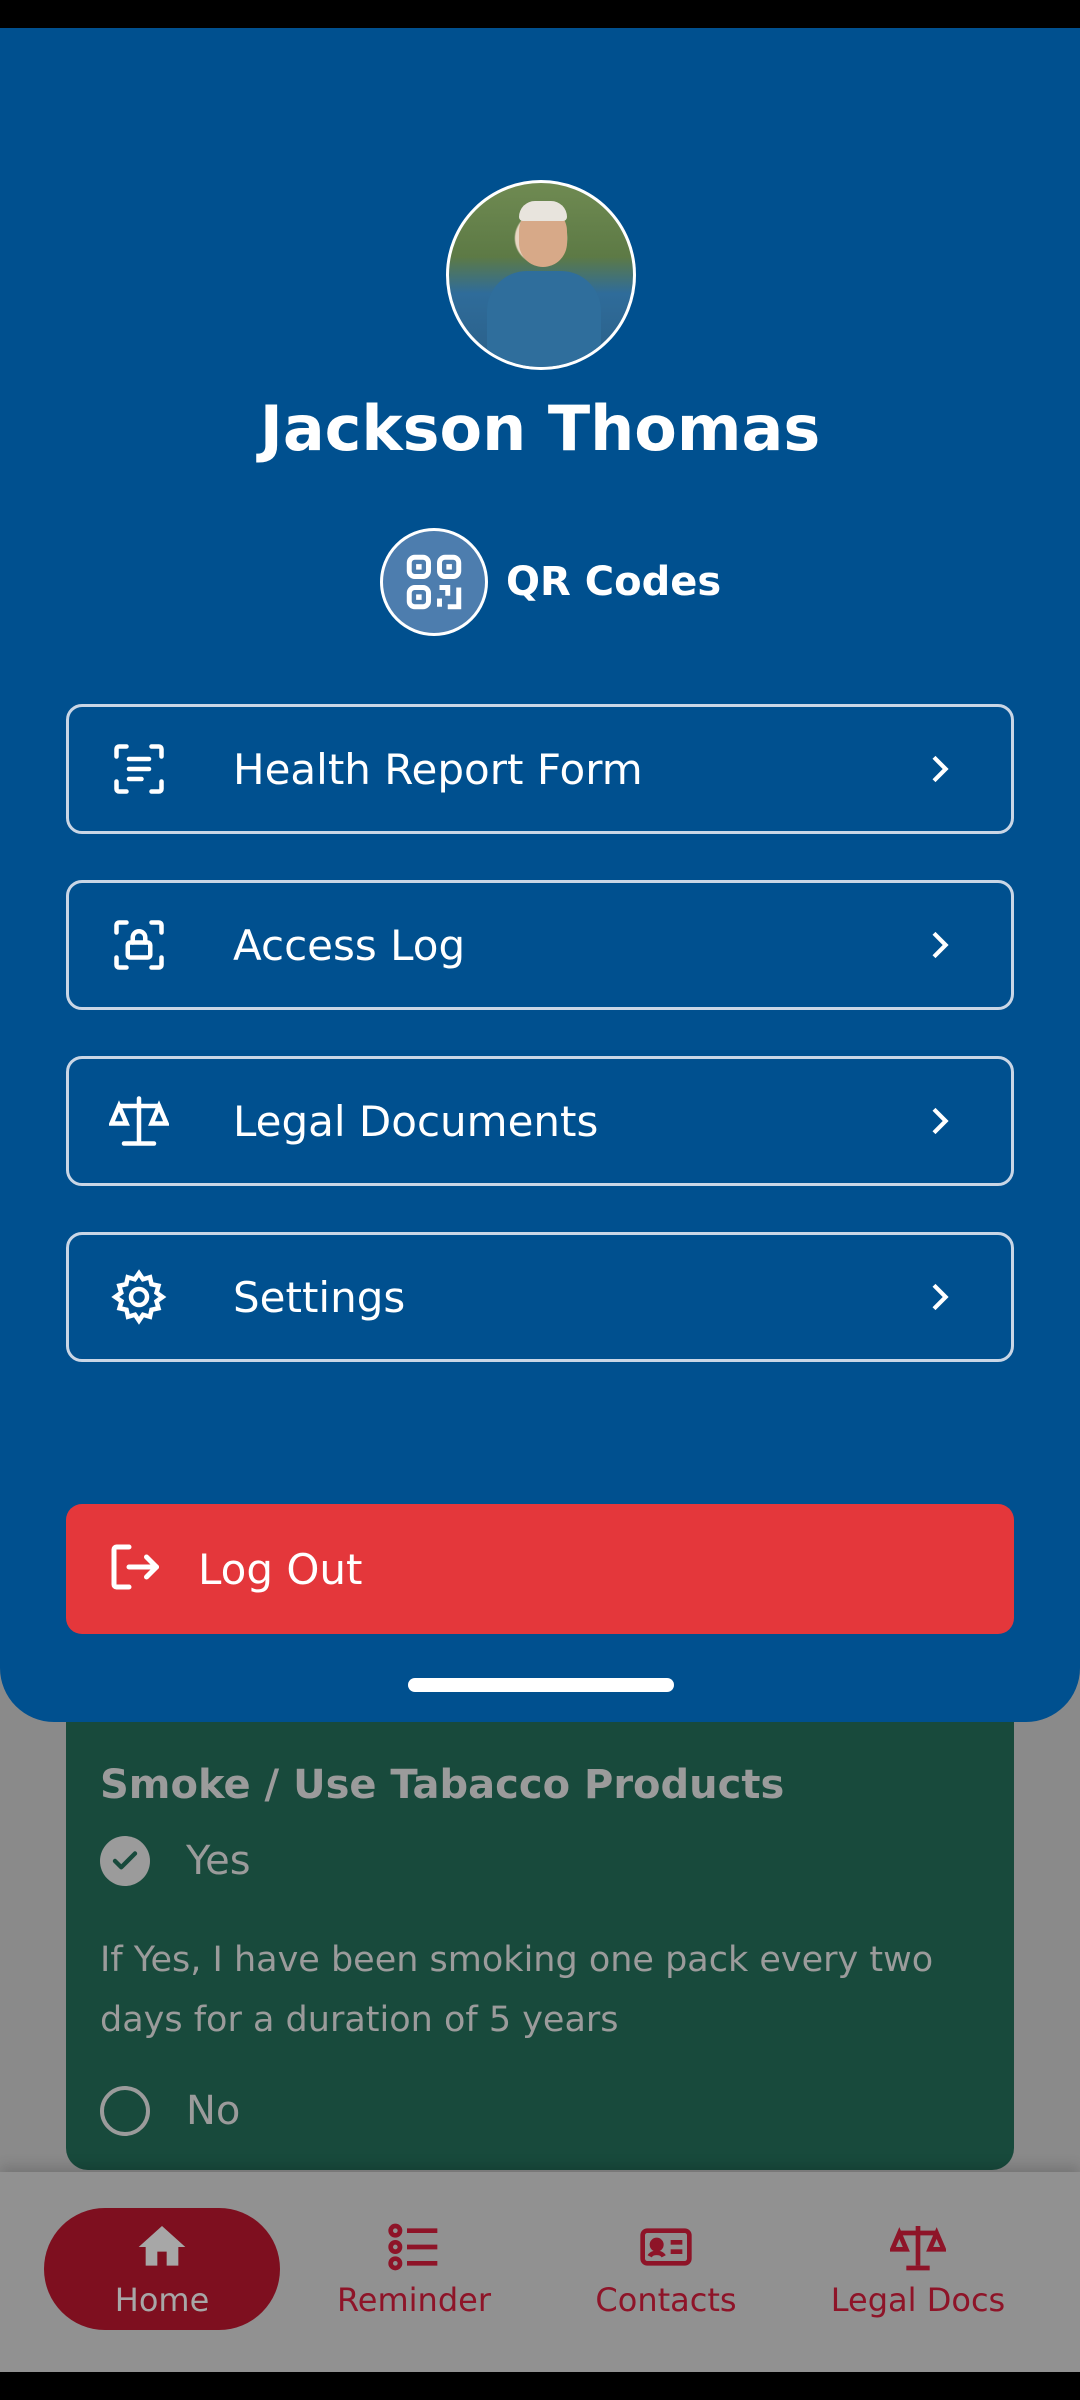 The image size is (1080, 2400). Describe the element at coordinates (139, 945) in the screenshot. I see `lock-scan-icon` at that location.